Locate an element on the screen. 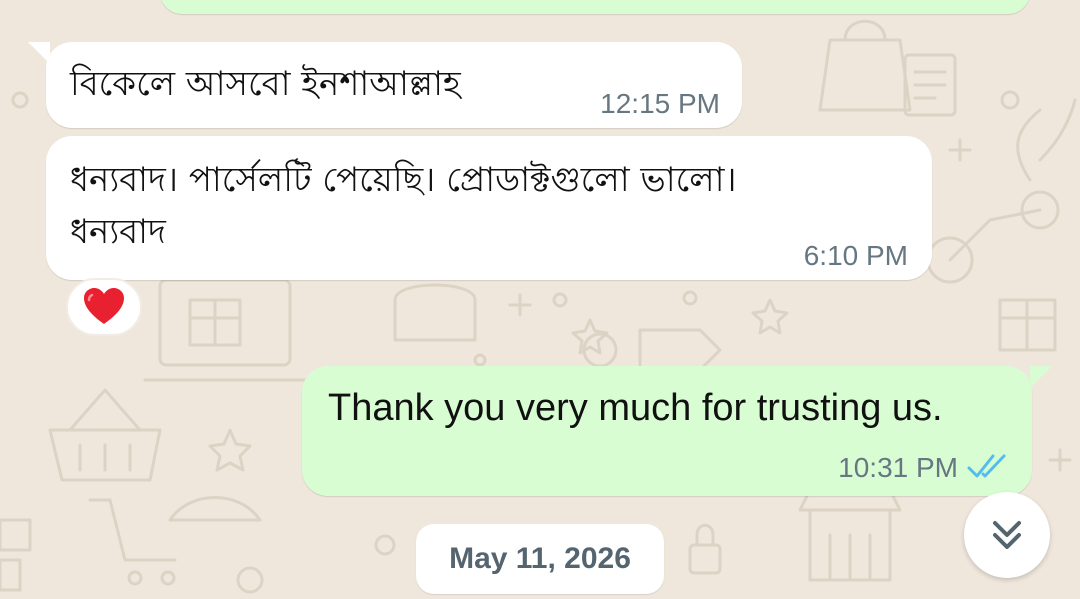 This screenshot has height=599, width=1080. message-text: বিকেলে আসবো ইনশাআল্লাহ is located at coordinates (265, 84).